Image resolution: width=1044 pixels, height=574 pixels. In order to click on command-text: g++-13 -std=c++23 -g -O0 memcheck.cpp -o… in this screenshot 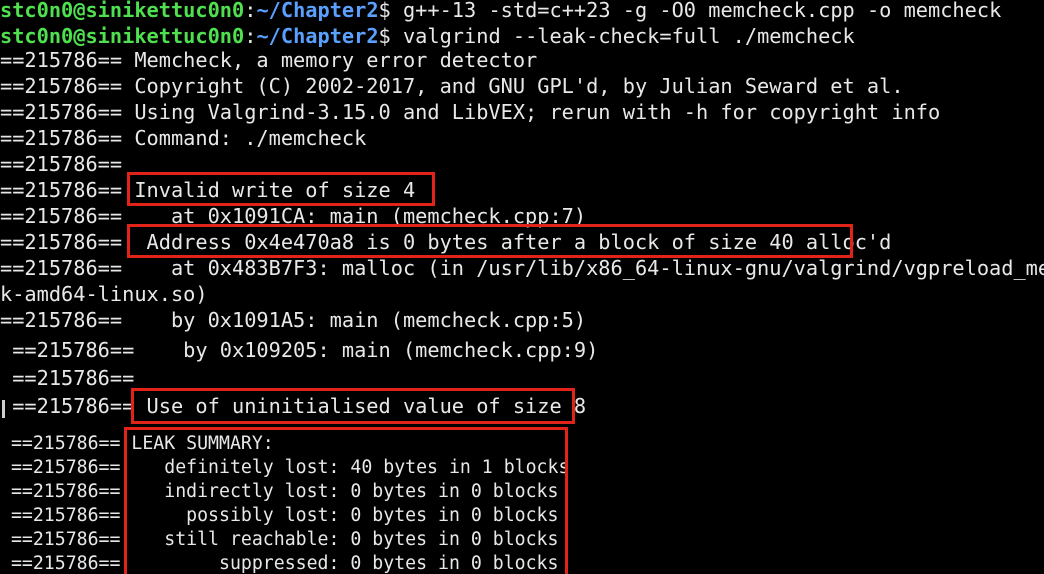, I will do `click(702, 11)`.